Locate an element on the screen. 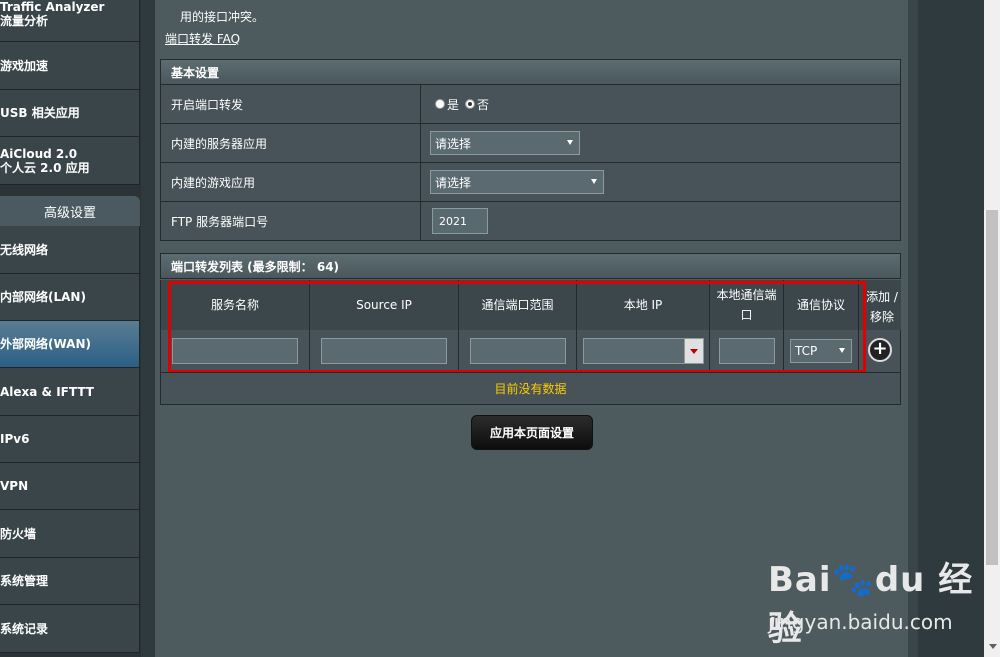  sidebar-gap is located at coordinates (70, 190).